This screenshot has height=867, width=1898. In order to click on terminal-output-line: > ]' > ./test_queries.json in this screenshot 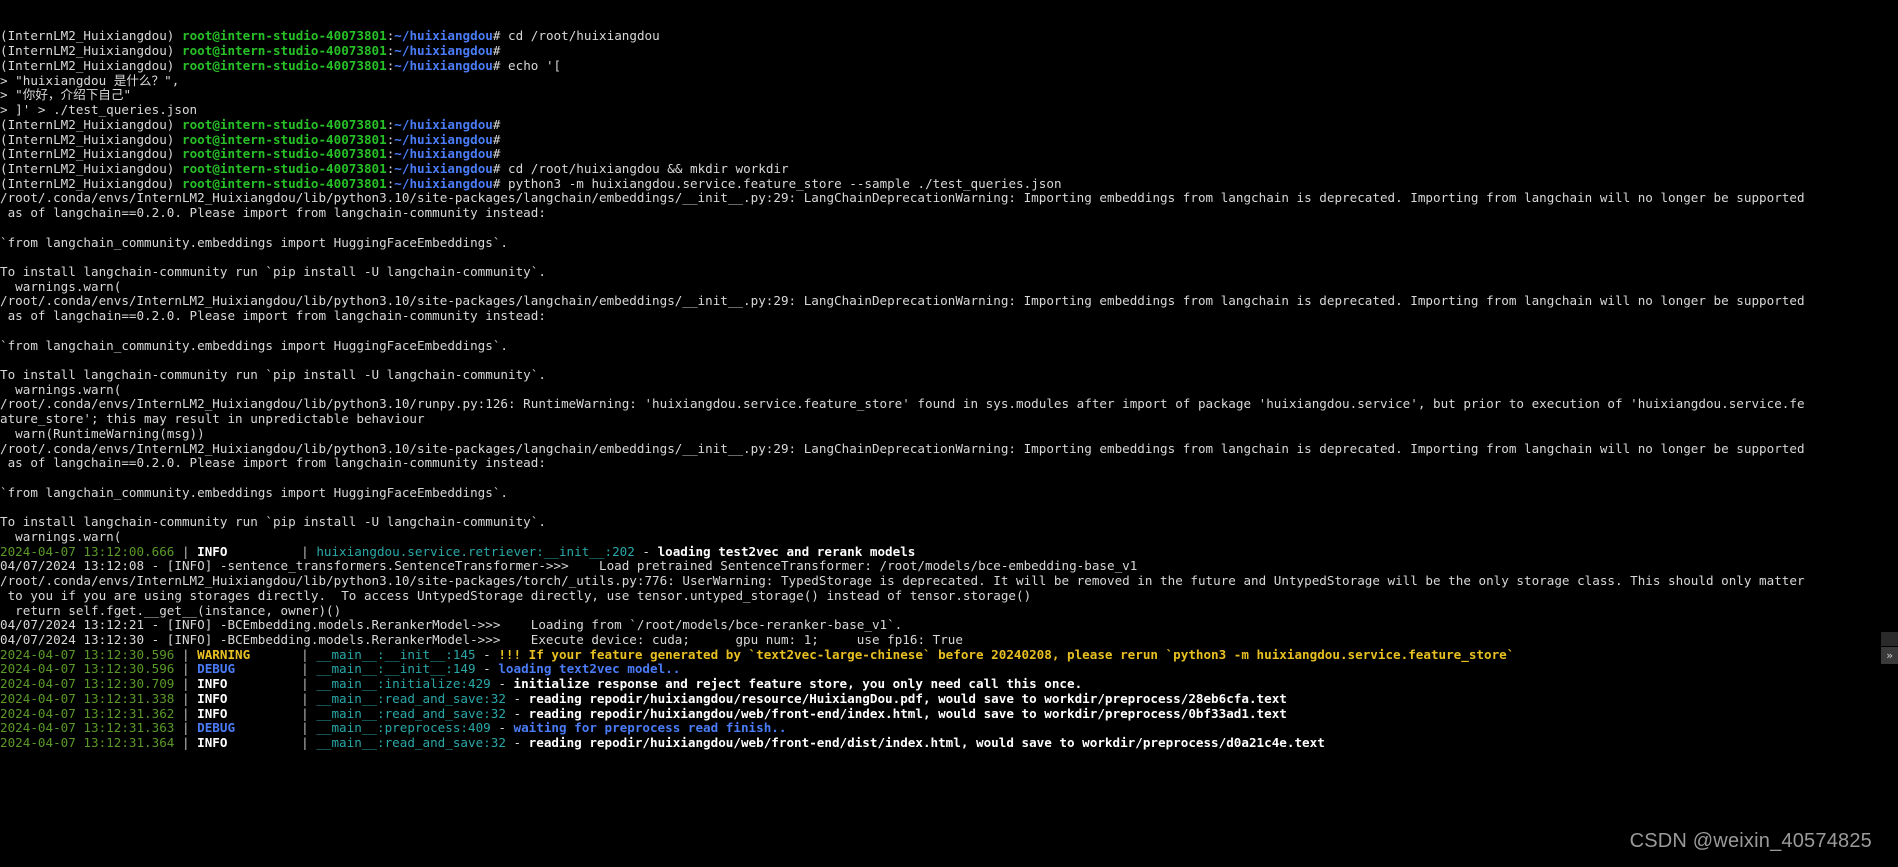, I will do `click(949, 110)`.